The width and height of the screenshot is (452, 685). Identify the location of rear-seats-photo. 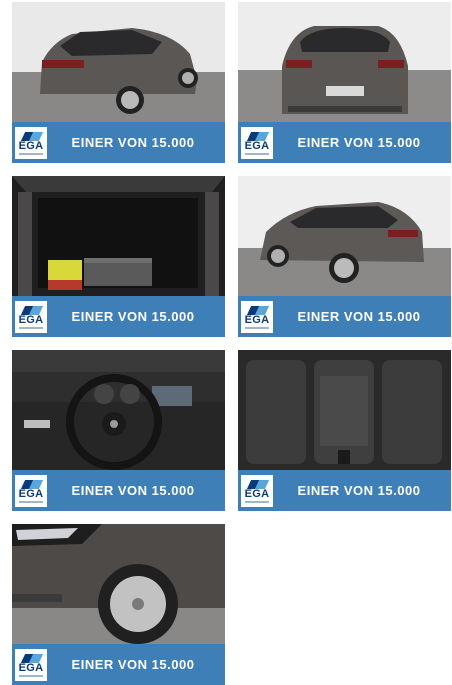
(344, 410).